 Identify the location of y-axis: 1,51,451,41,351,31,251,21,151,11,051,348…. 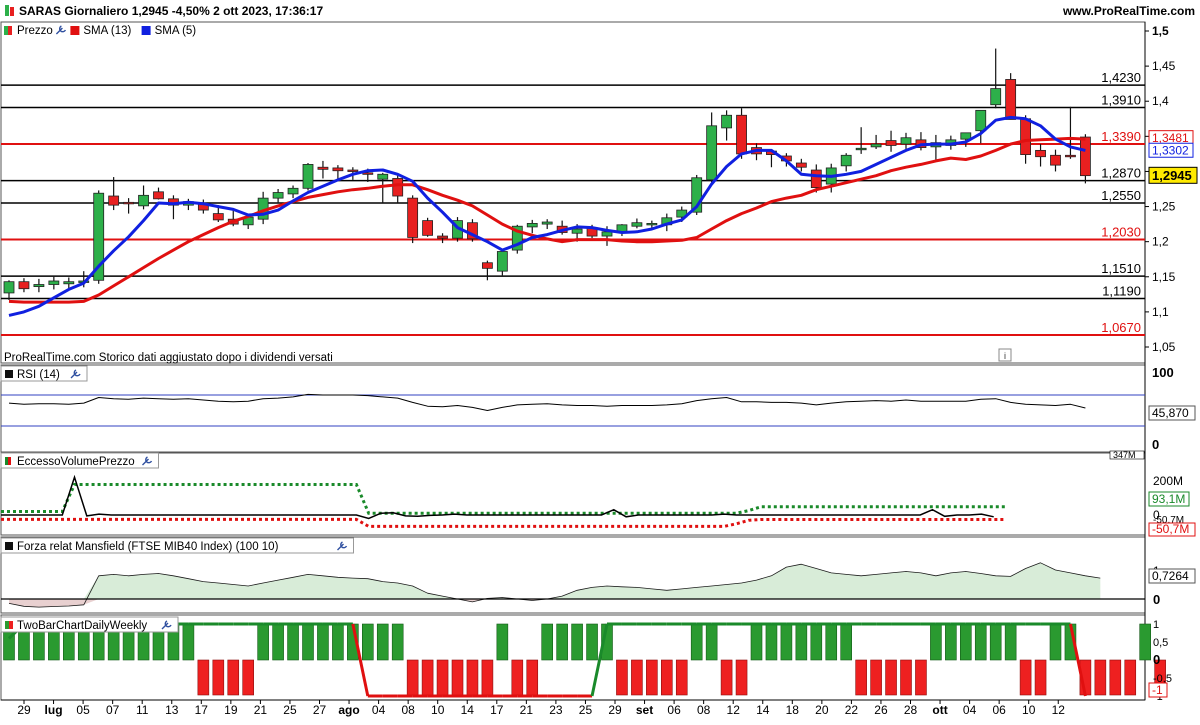
(1171, 189).